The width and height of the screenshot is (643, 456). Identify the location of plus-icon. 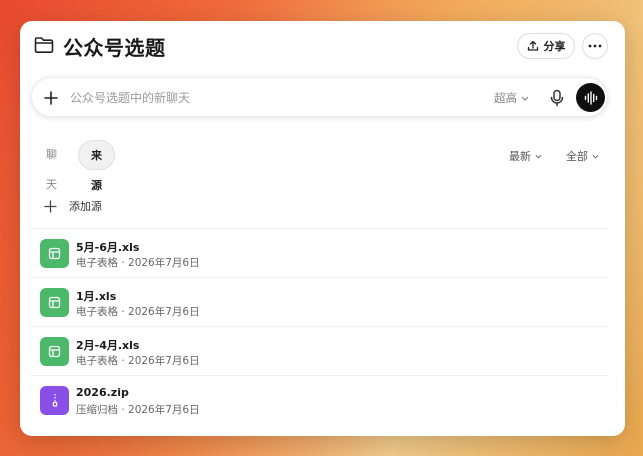
(50, 206).